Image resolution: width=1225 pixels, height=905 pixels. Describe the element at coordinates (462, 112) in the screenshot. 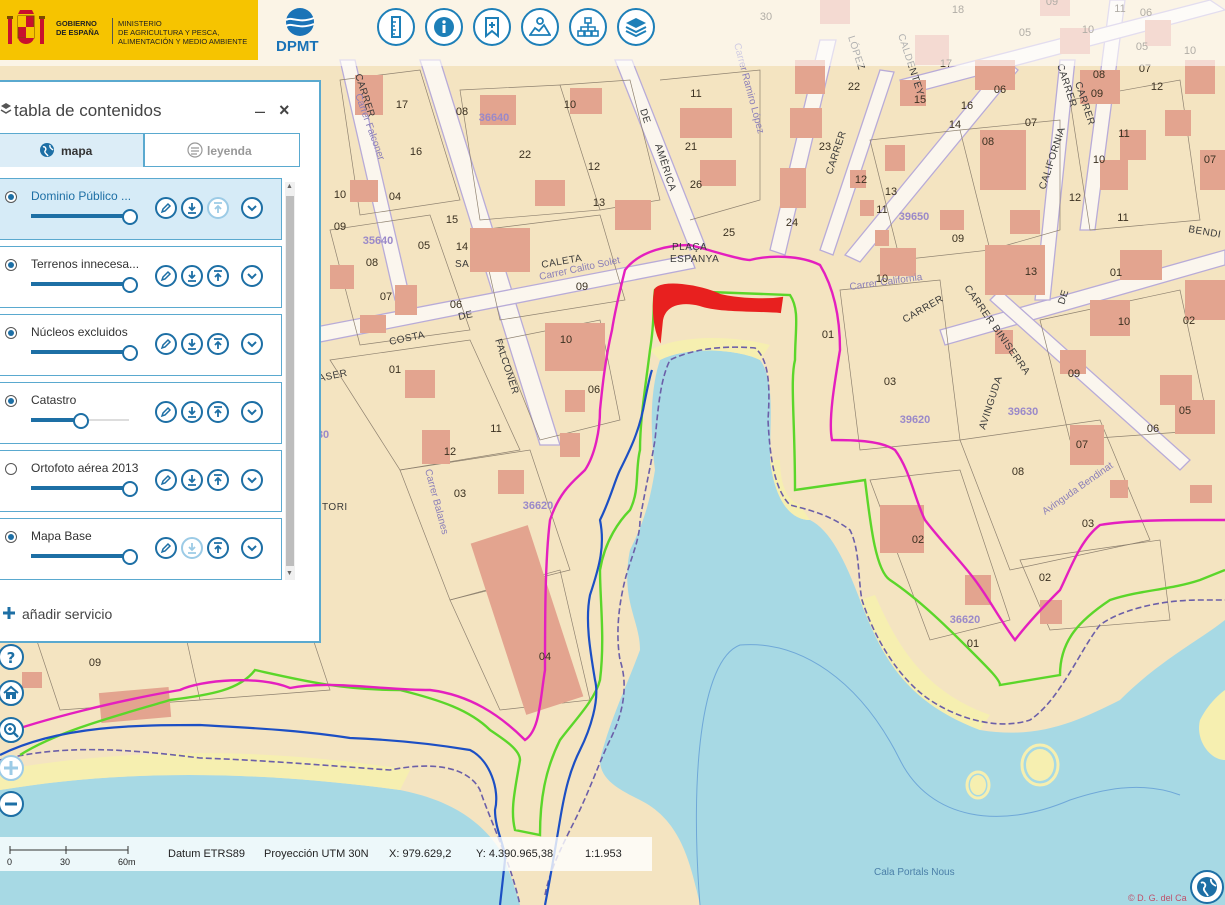

I see `svg-text: 08` at that location.